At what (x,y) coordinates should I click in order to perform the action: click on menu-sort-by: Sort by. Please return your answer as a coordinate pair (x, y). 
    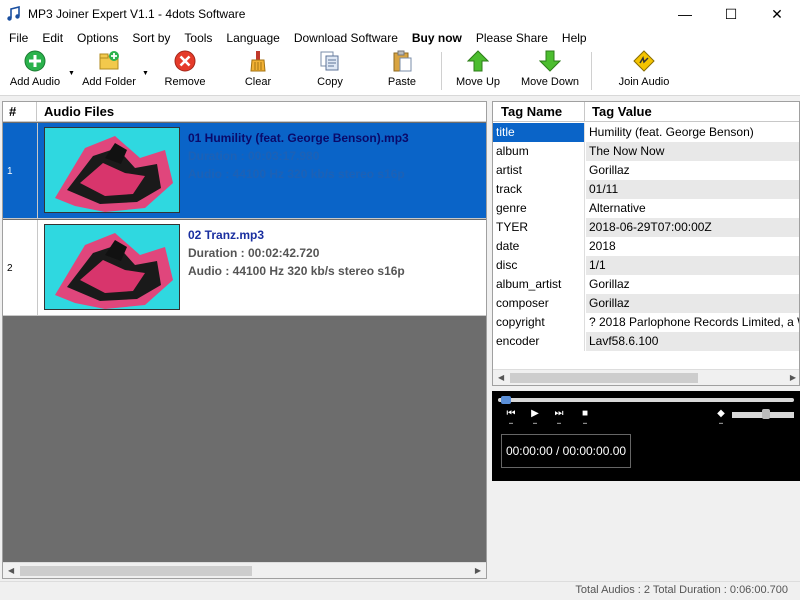
    Looking at the image, I should click on (151, 38).